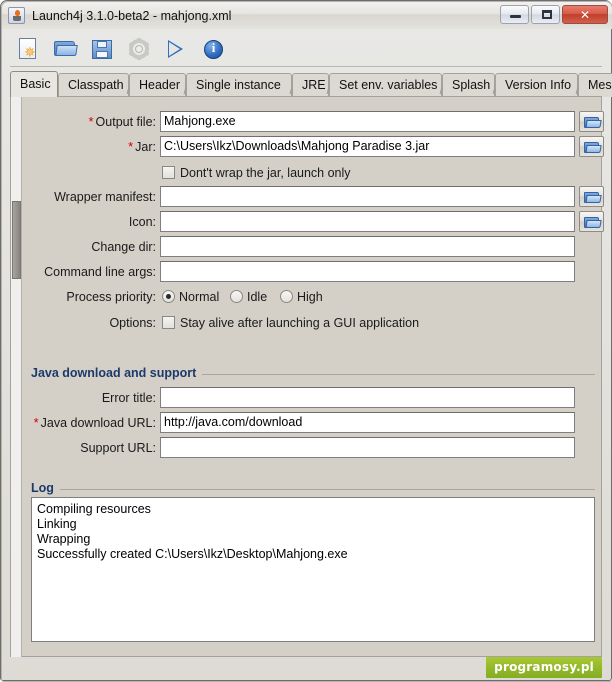  I want to click on window-controls: ✕, so click(553, 14).